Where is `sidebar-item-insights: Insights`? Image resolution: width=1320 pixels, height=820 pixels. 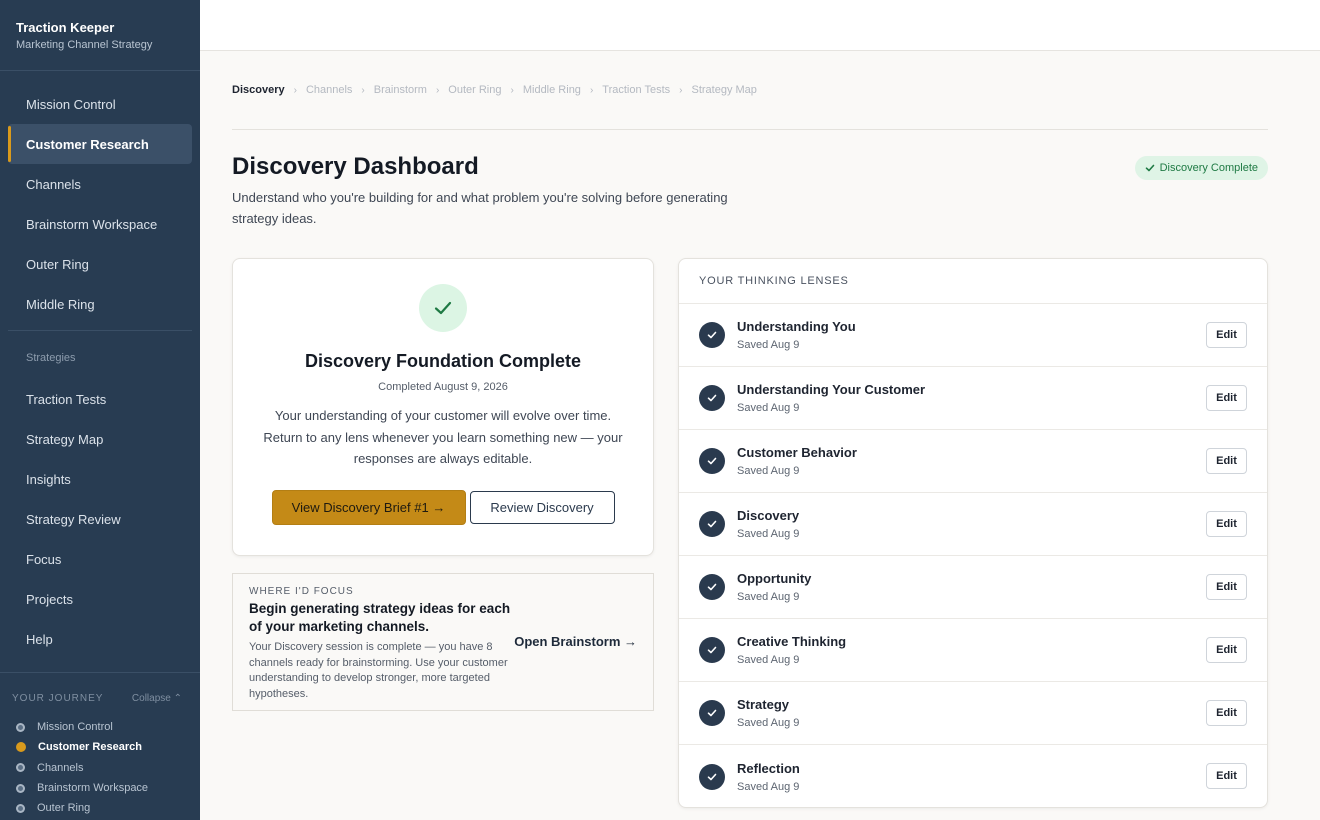
sidebar-item-insights: Insights is located at coordinates (100, 479).